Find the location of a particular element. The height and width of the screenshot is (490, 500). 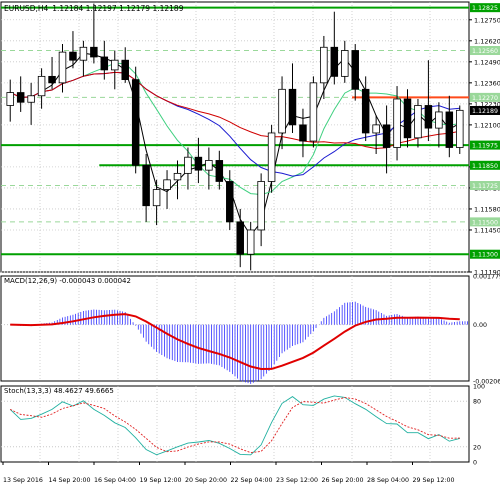

price-tick-label: 1.12750 is located at coordinates (487, 20).